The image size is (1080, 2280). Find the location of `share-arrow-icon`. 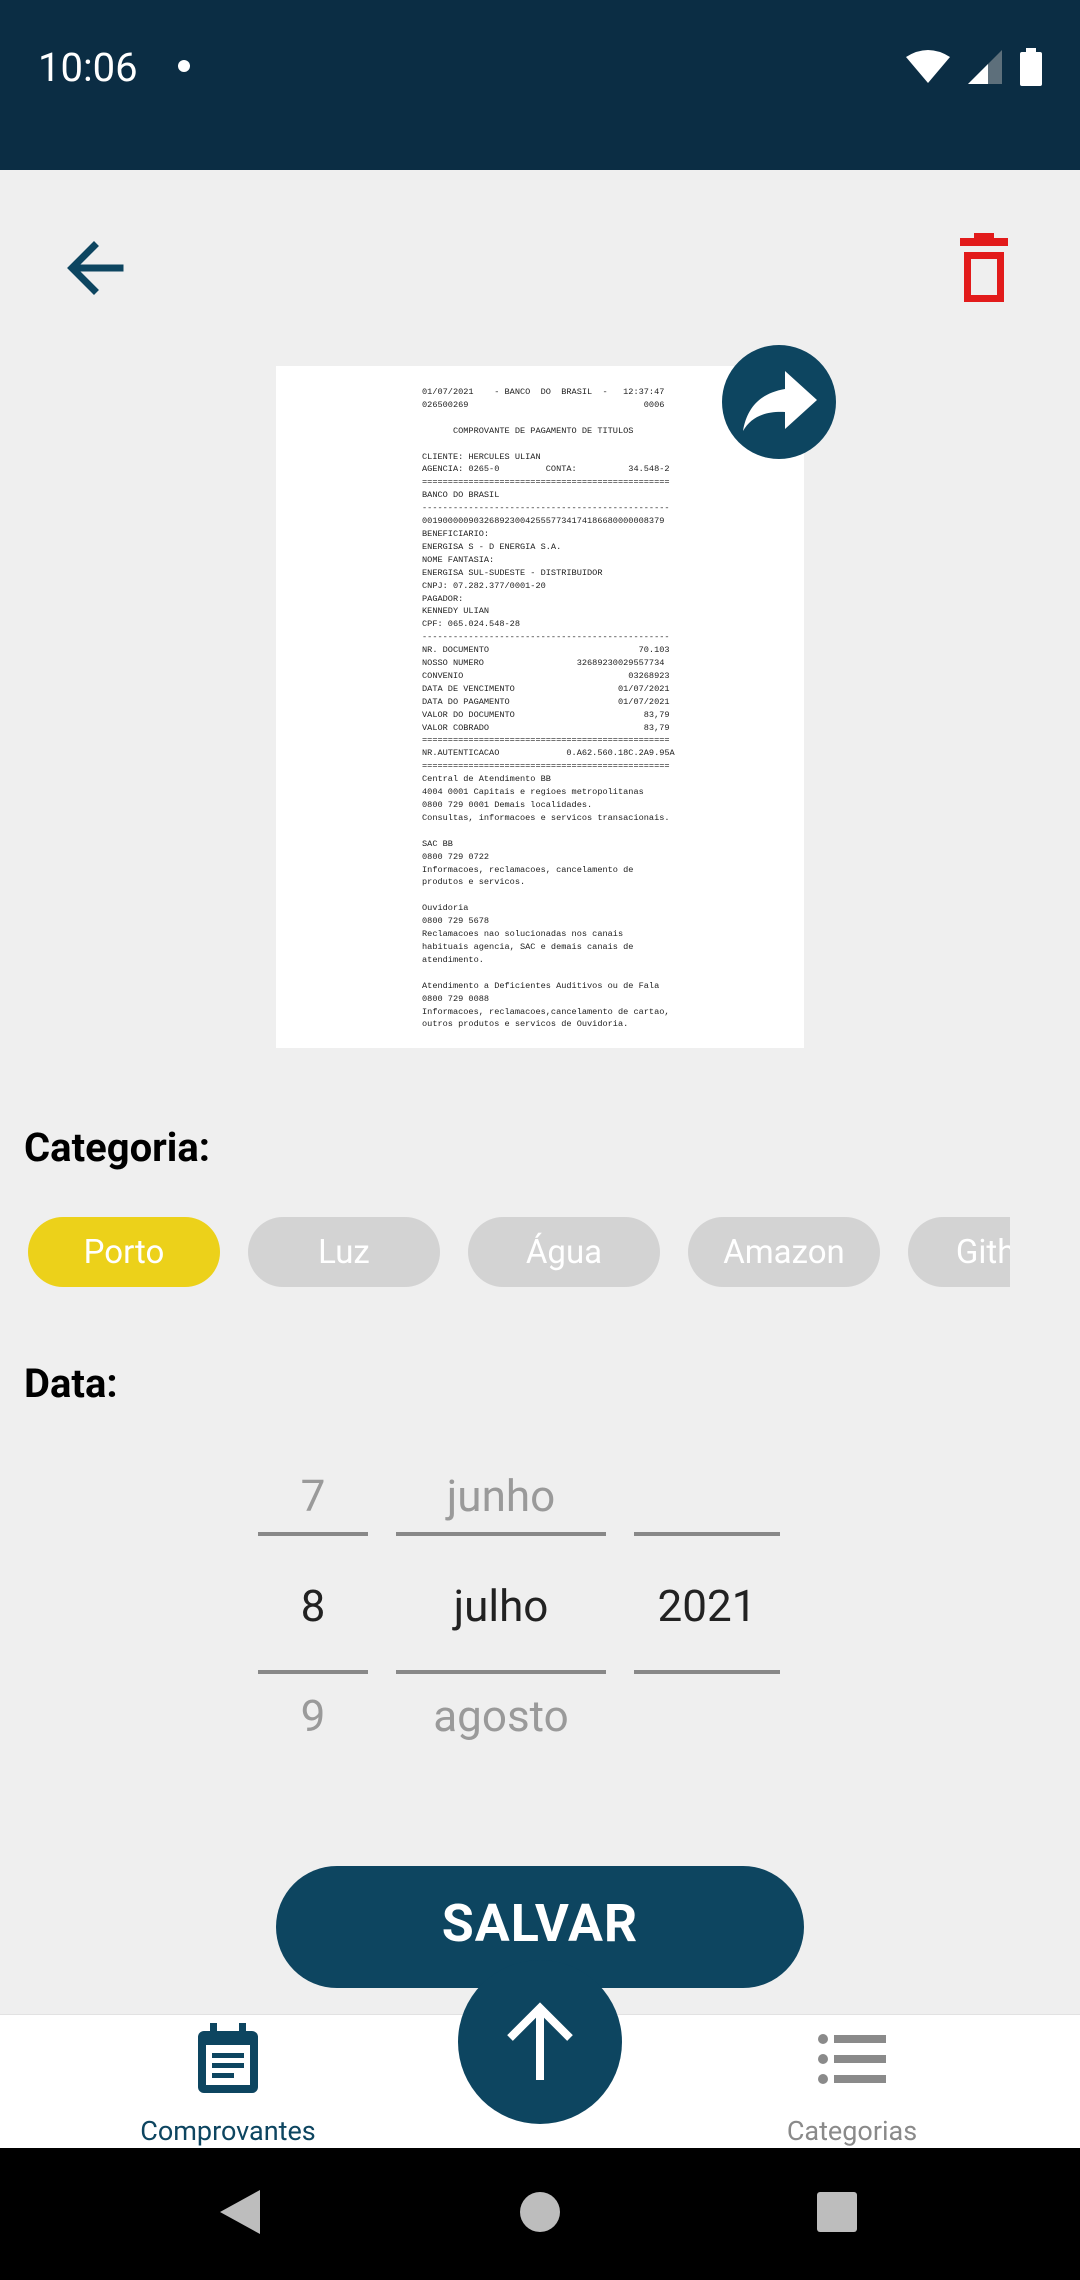

share-arrow-icon is located at coordinates (780, 401).